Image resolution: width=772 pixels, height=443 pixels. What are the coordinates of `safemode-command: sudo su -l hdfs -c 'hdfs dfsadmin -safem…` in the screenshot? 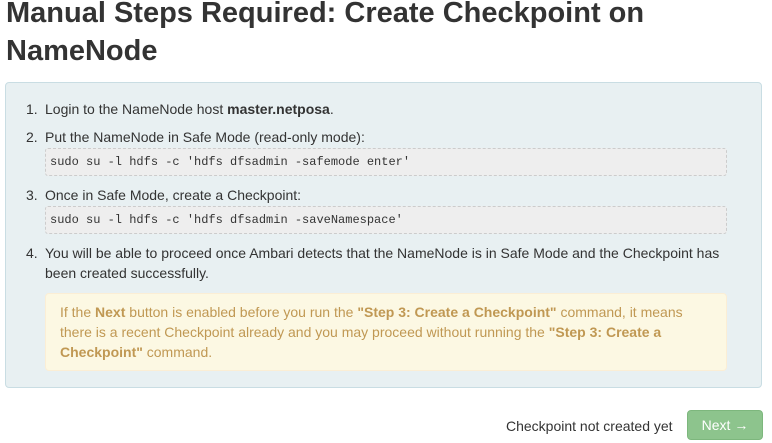 It's located at (386, 162).